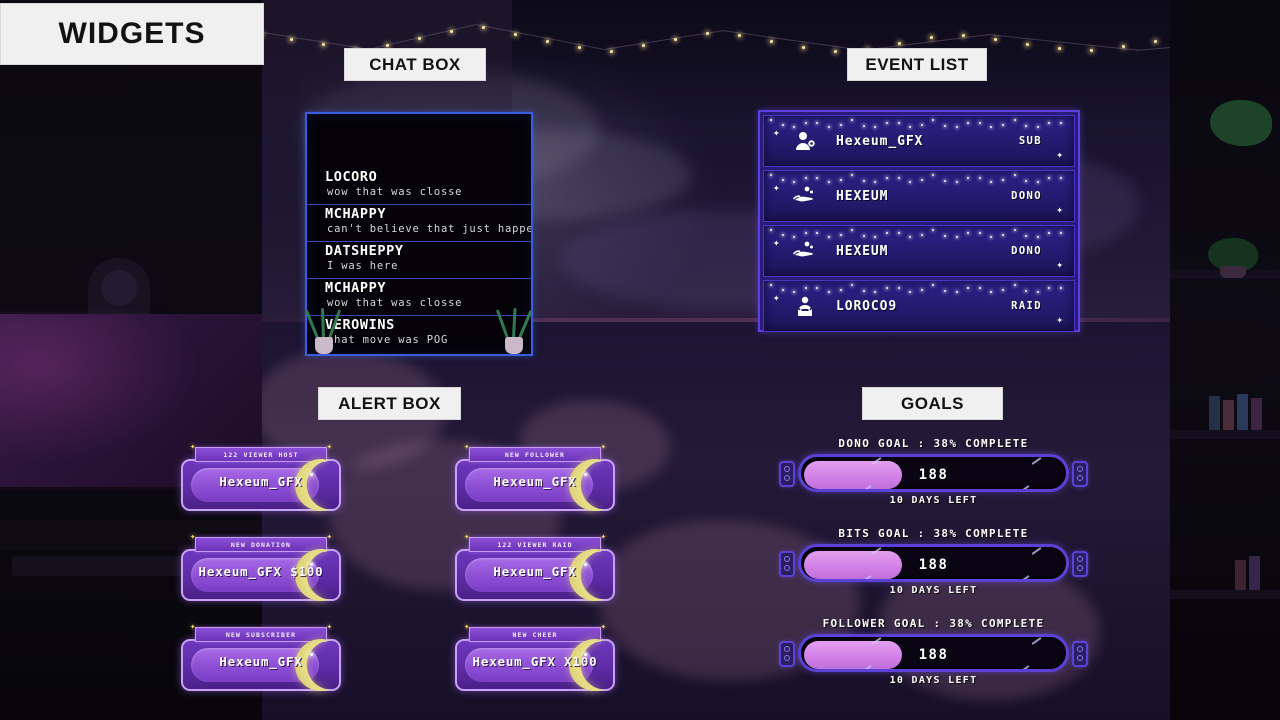  I want to click on alert-message-text: Hexeum_GFX, so click(261, 481).